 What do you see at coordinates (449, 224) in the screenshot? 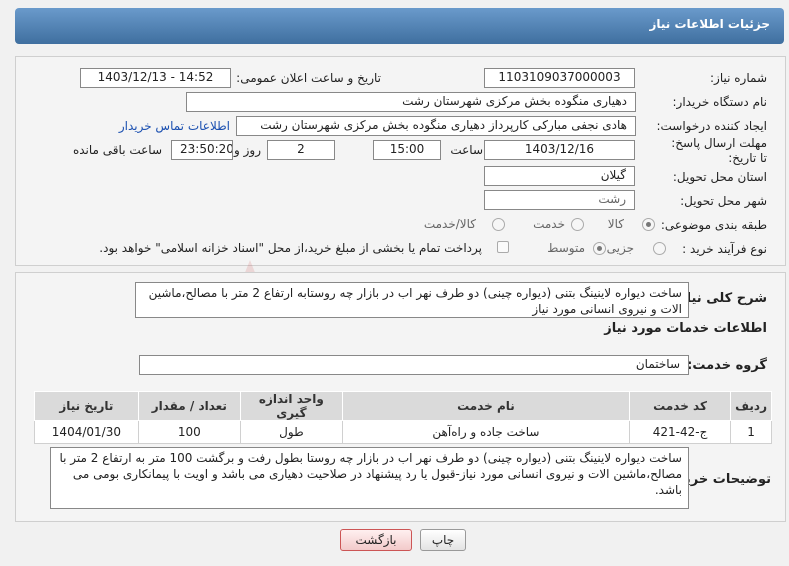
I see `category-goods-service-label: کالا/خدمت` at bounding box center [449, 224].